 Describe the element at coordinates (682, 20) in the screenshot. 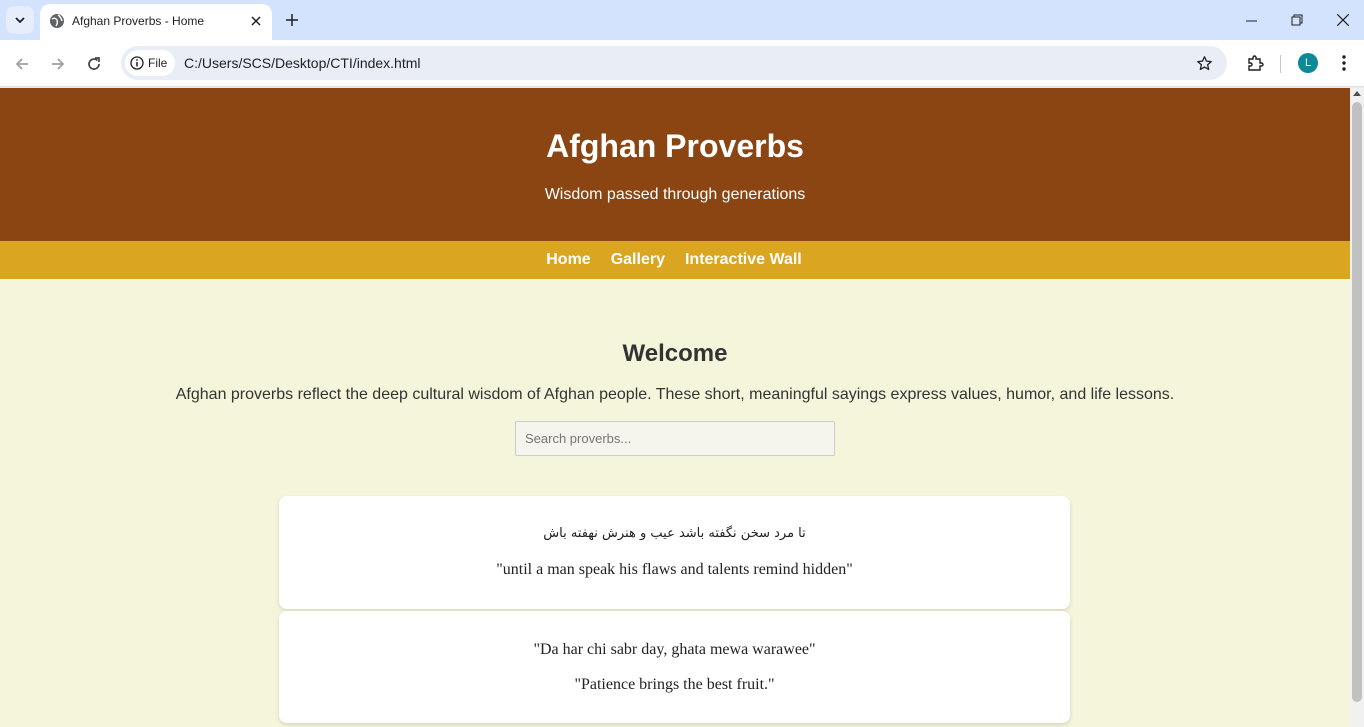

I see `tab-strip: Afghan Proverbs - Home` at that location.